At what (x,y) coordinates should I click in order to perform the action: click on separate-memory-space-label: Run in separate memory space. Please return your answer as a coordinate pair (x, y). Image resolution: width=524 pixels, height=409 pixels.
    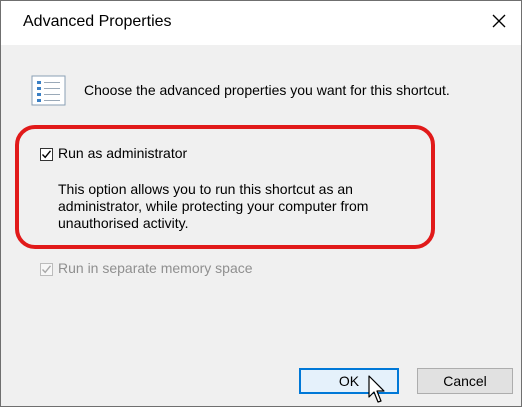
    Looking at the image, I should click on (155, 268).